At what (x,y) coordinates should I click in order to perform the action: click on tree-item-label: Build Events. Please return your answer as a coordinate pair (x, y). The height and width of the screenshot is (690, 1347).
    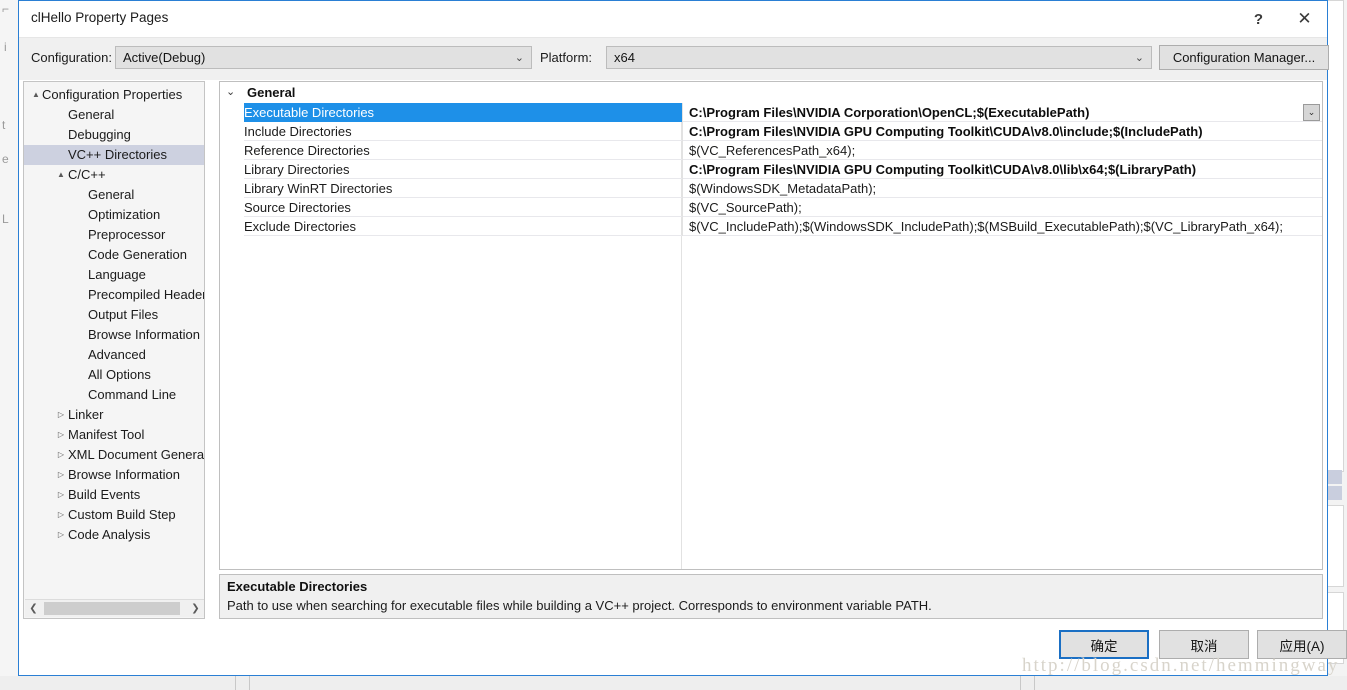
    Looking at the image, I should click on (104, 494).